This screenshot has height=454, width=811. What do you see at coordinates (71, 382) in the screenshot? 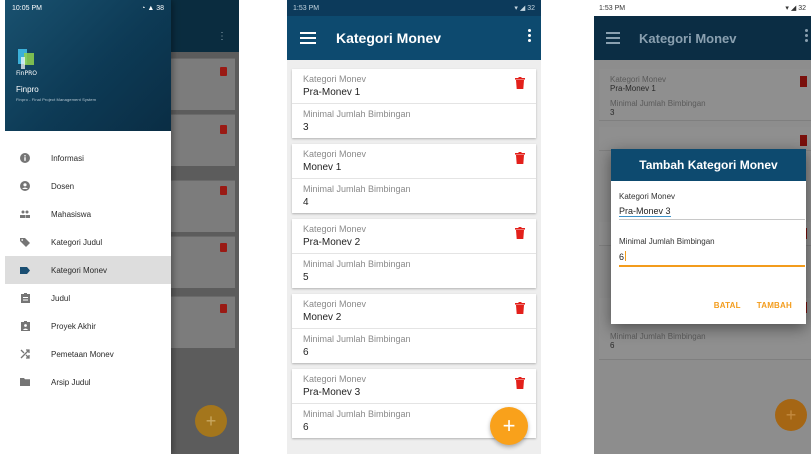
I see `menu-item-label: Arsip Judul` at bounding box center [71, 382].